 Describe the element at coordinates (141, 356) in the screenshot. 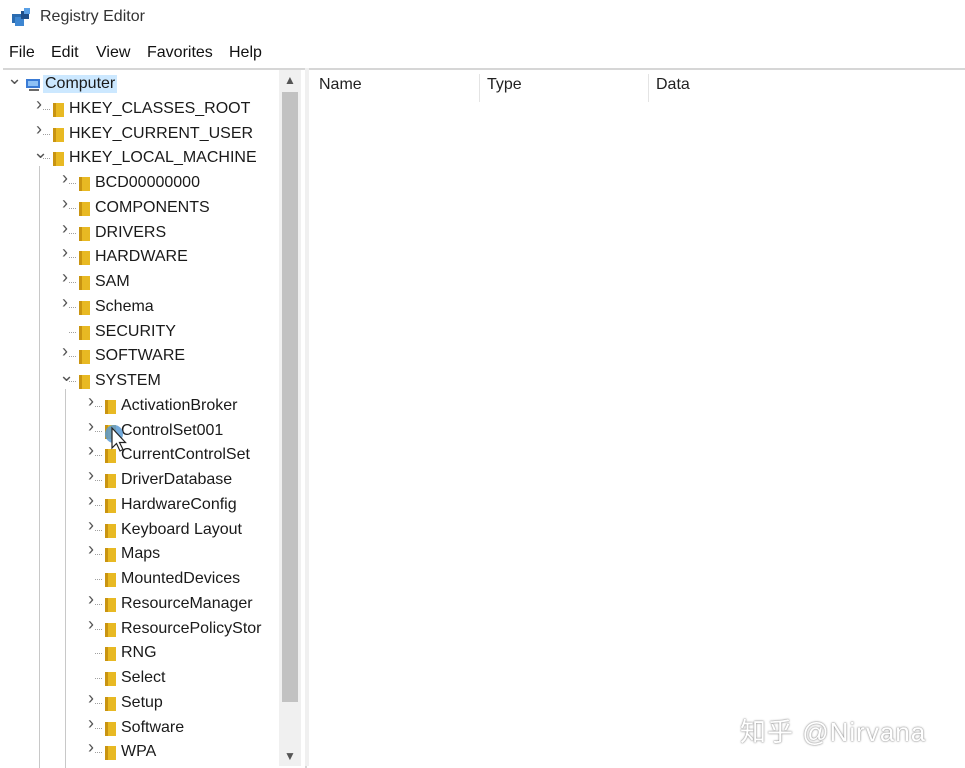

I see `tree-item-software: ›SOFTWARE` at that location.